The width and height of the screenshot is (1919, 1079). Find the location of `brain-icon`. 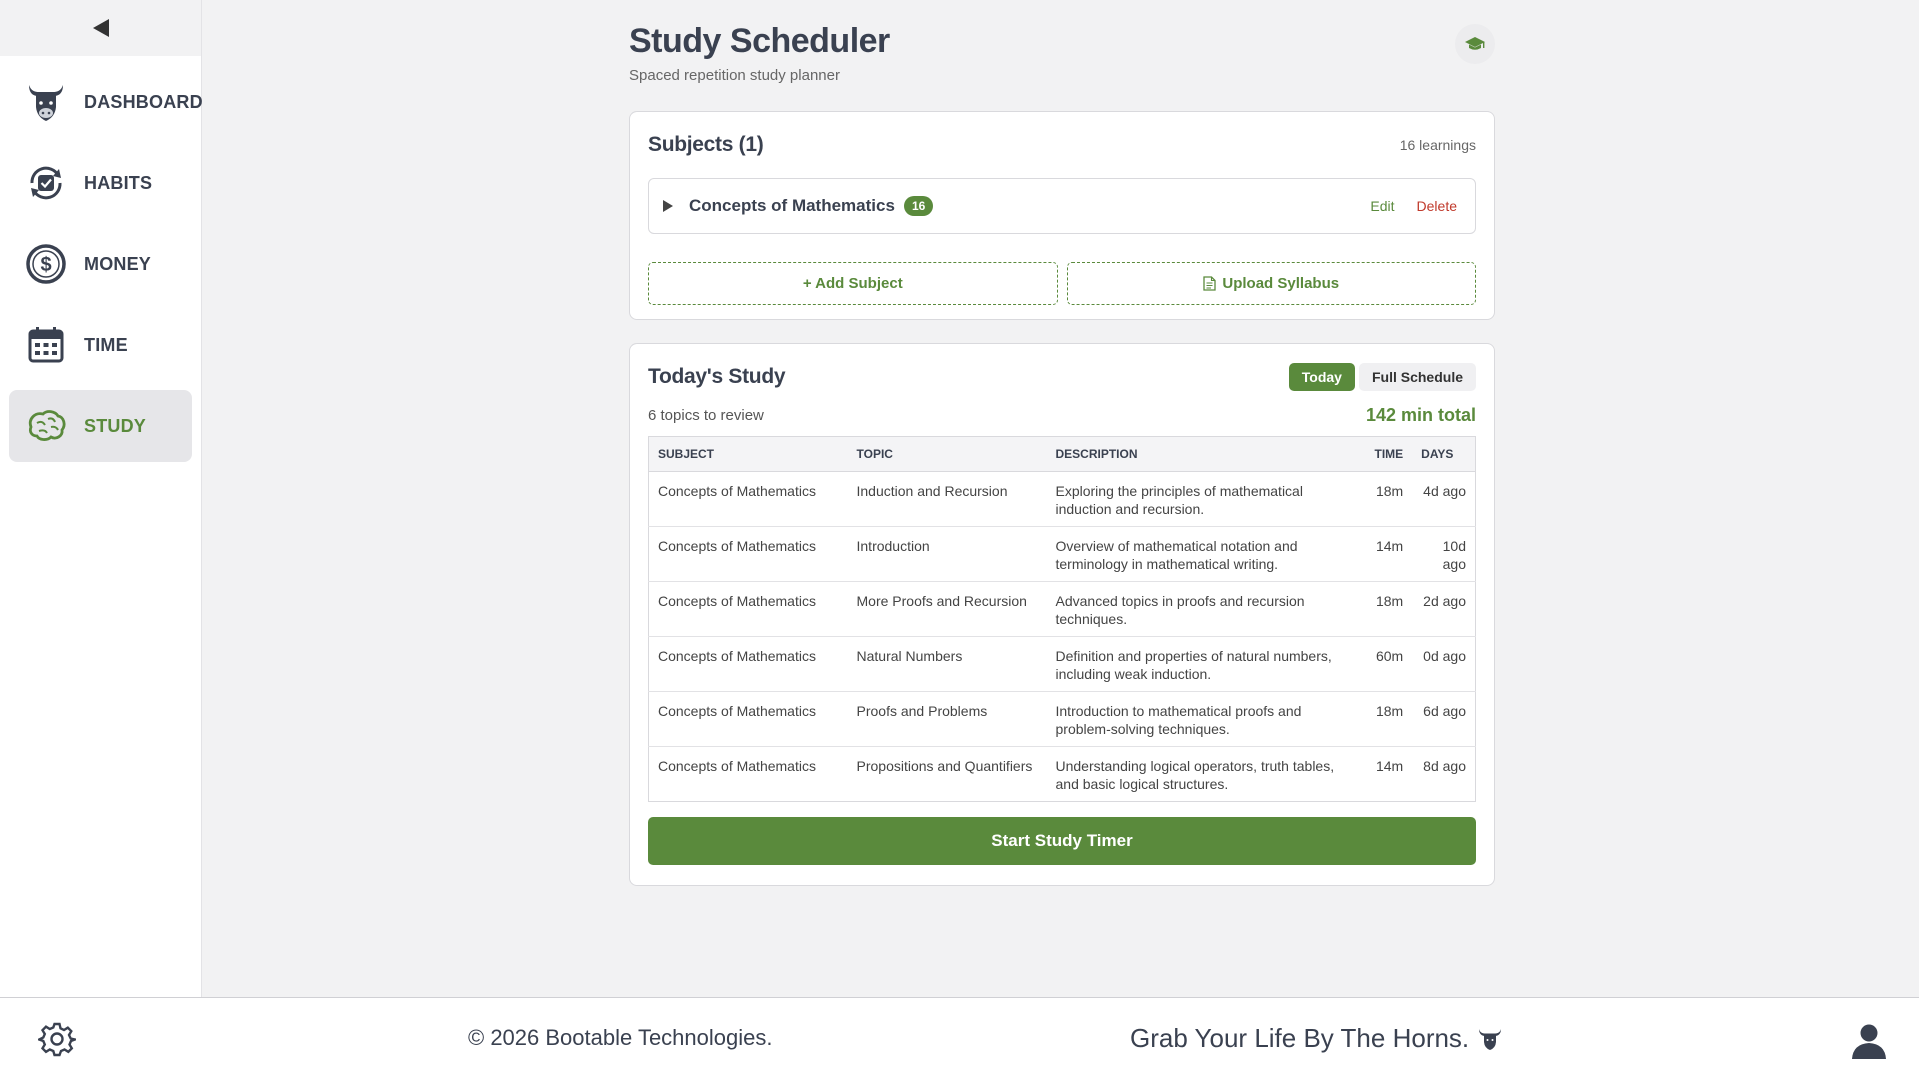

brain-icon is located at coordinates (46, 426).